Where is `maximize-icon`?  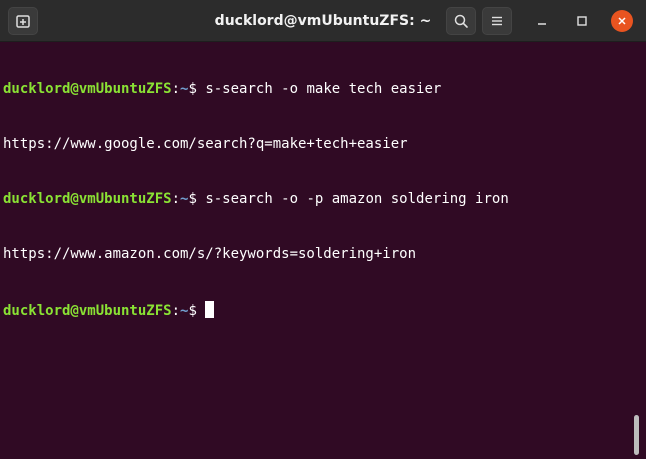 maximize-icon is located at coordinates (582, 21).